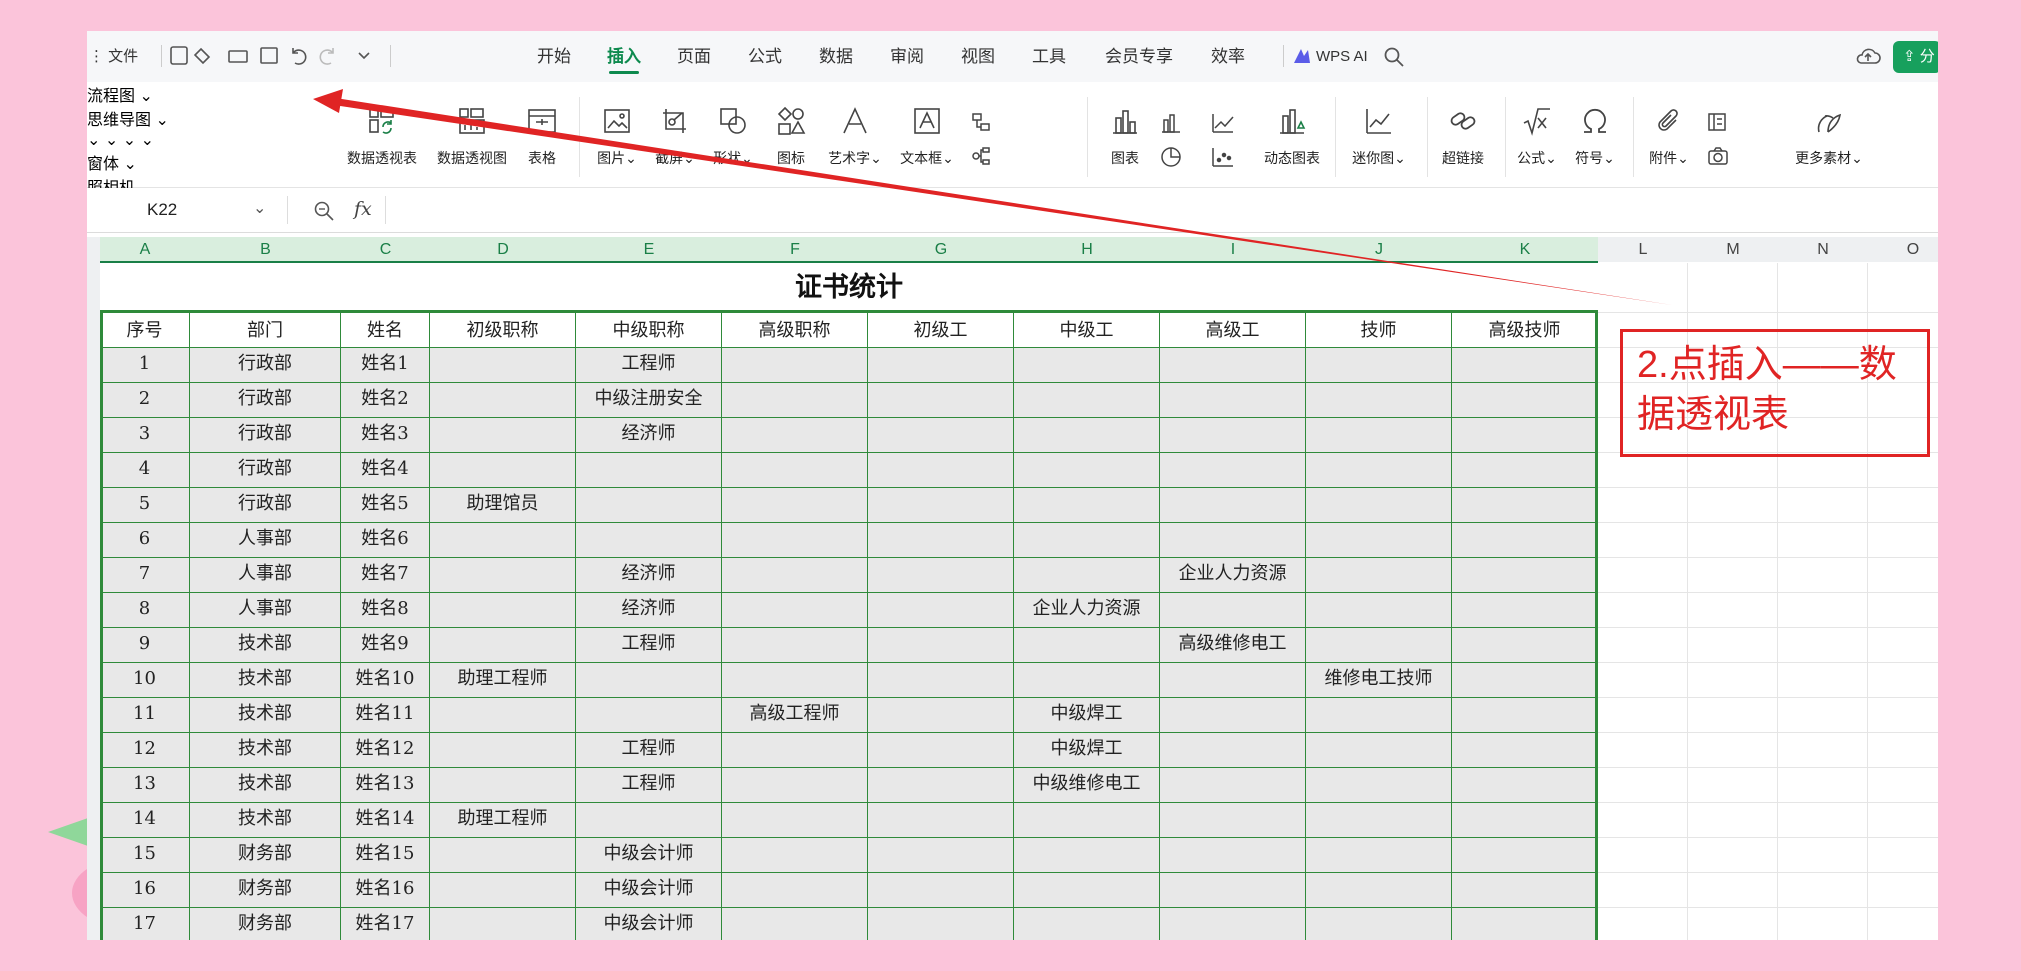 The image size is (2021, 971). What do you see at coordinates (68, 832) in the screenshot?
I see `decorative-blob` at bounding box center [68, 832].